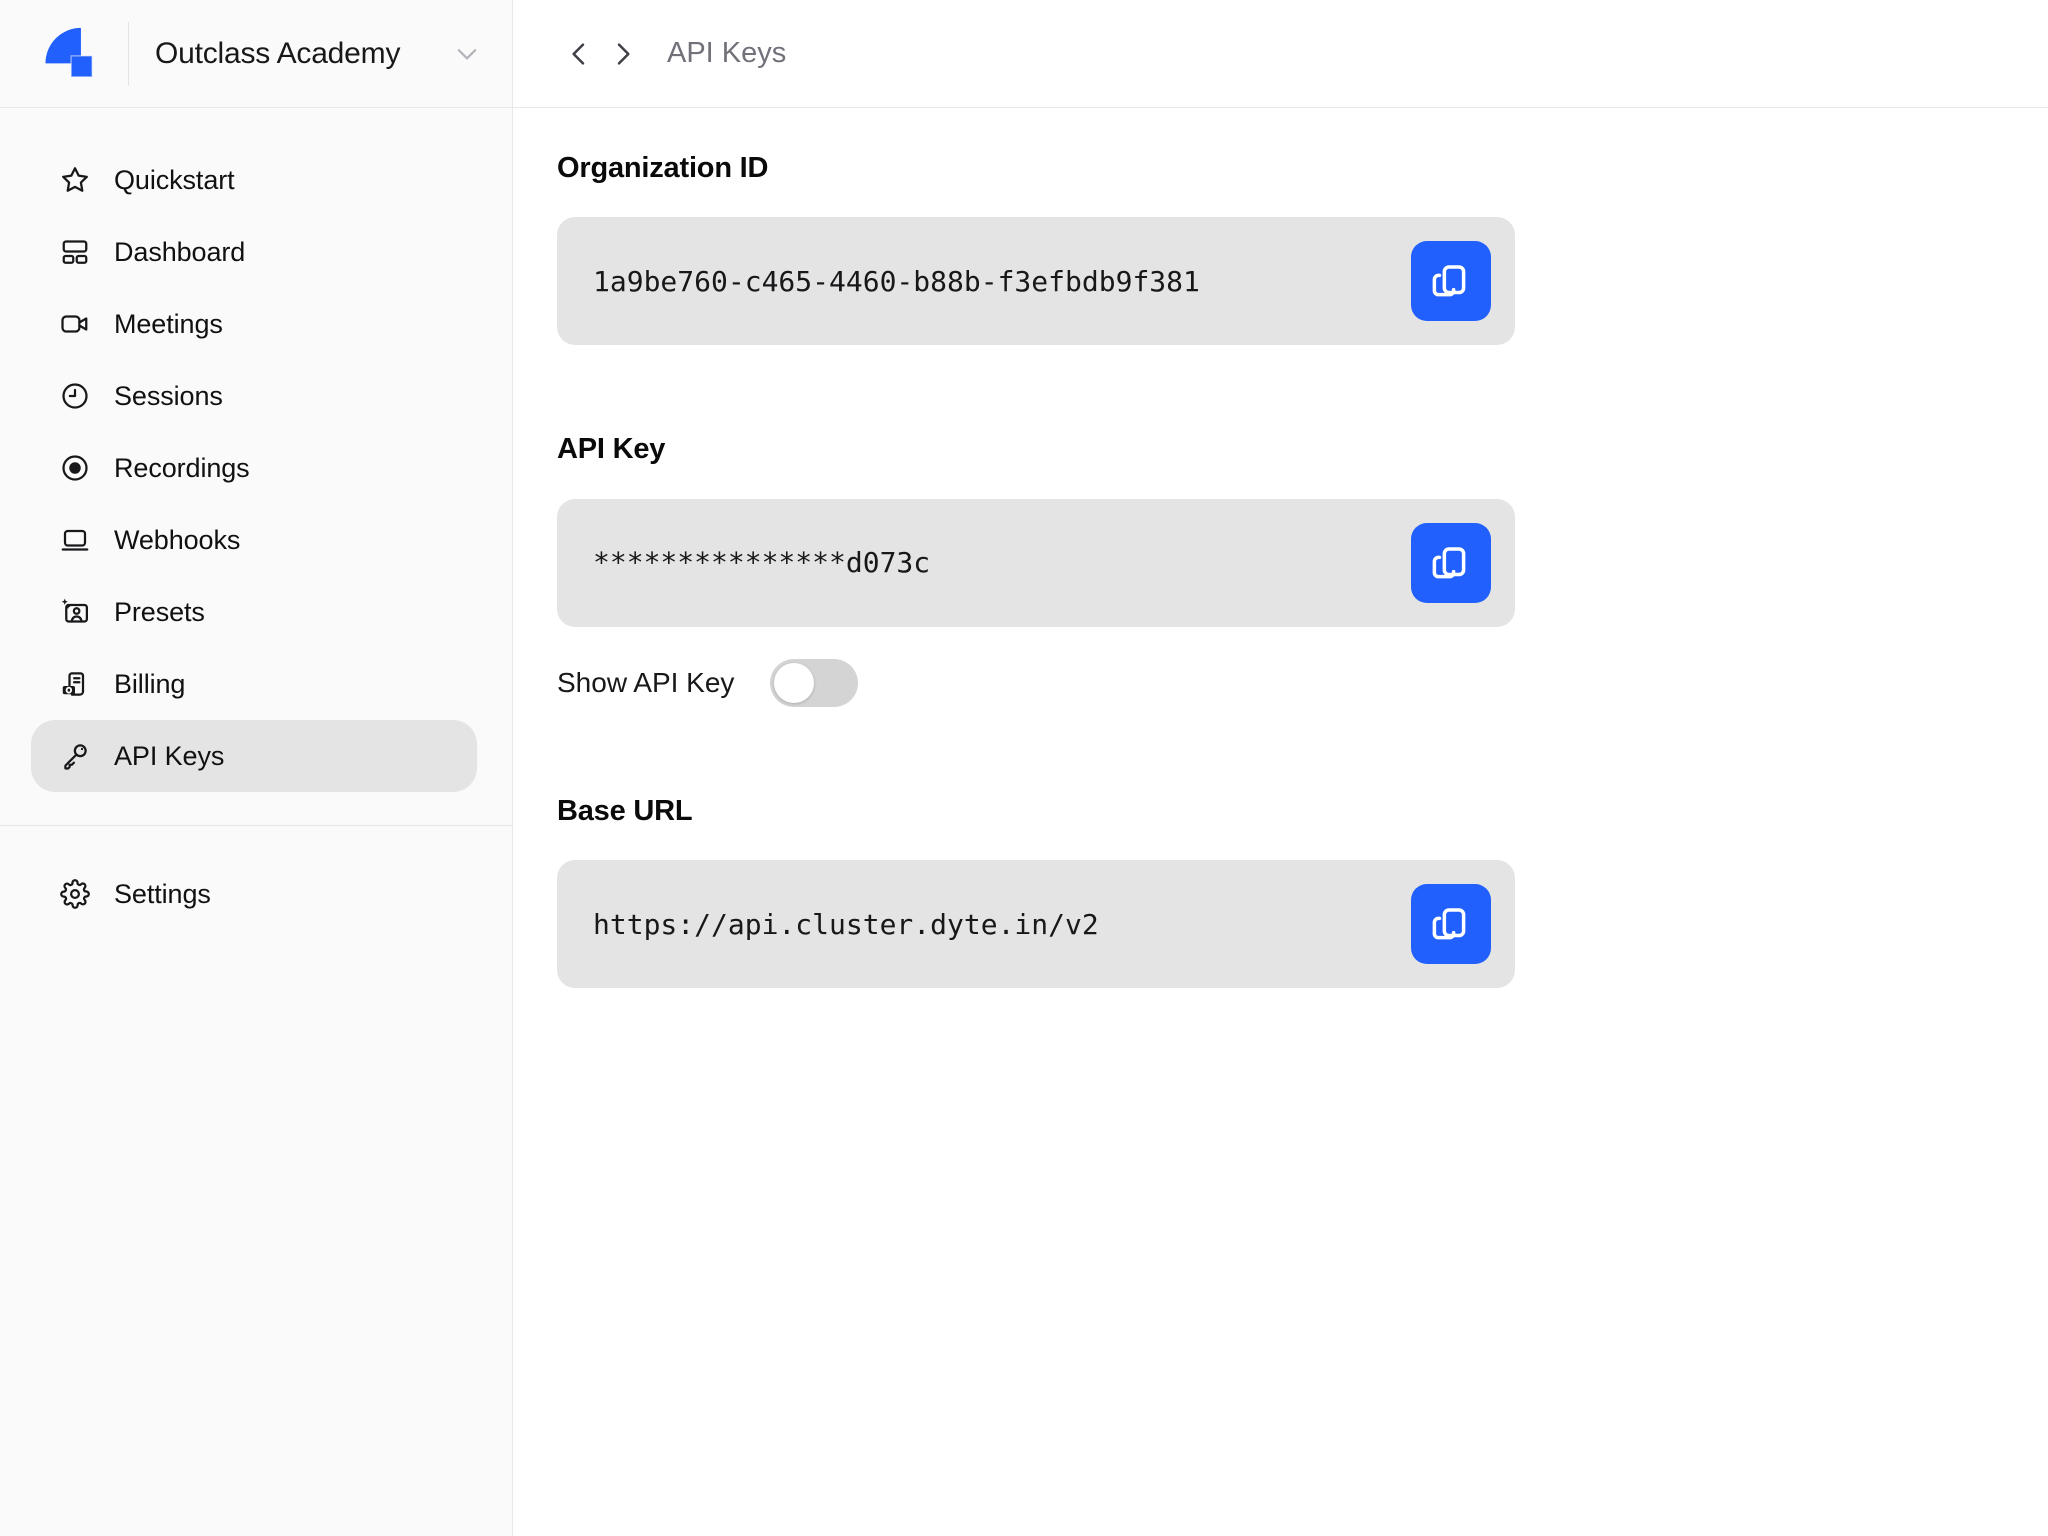  I want to click on base-url-field: https://api.cluster.dyte.in/v2, so click(1036, 924).